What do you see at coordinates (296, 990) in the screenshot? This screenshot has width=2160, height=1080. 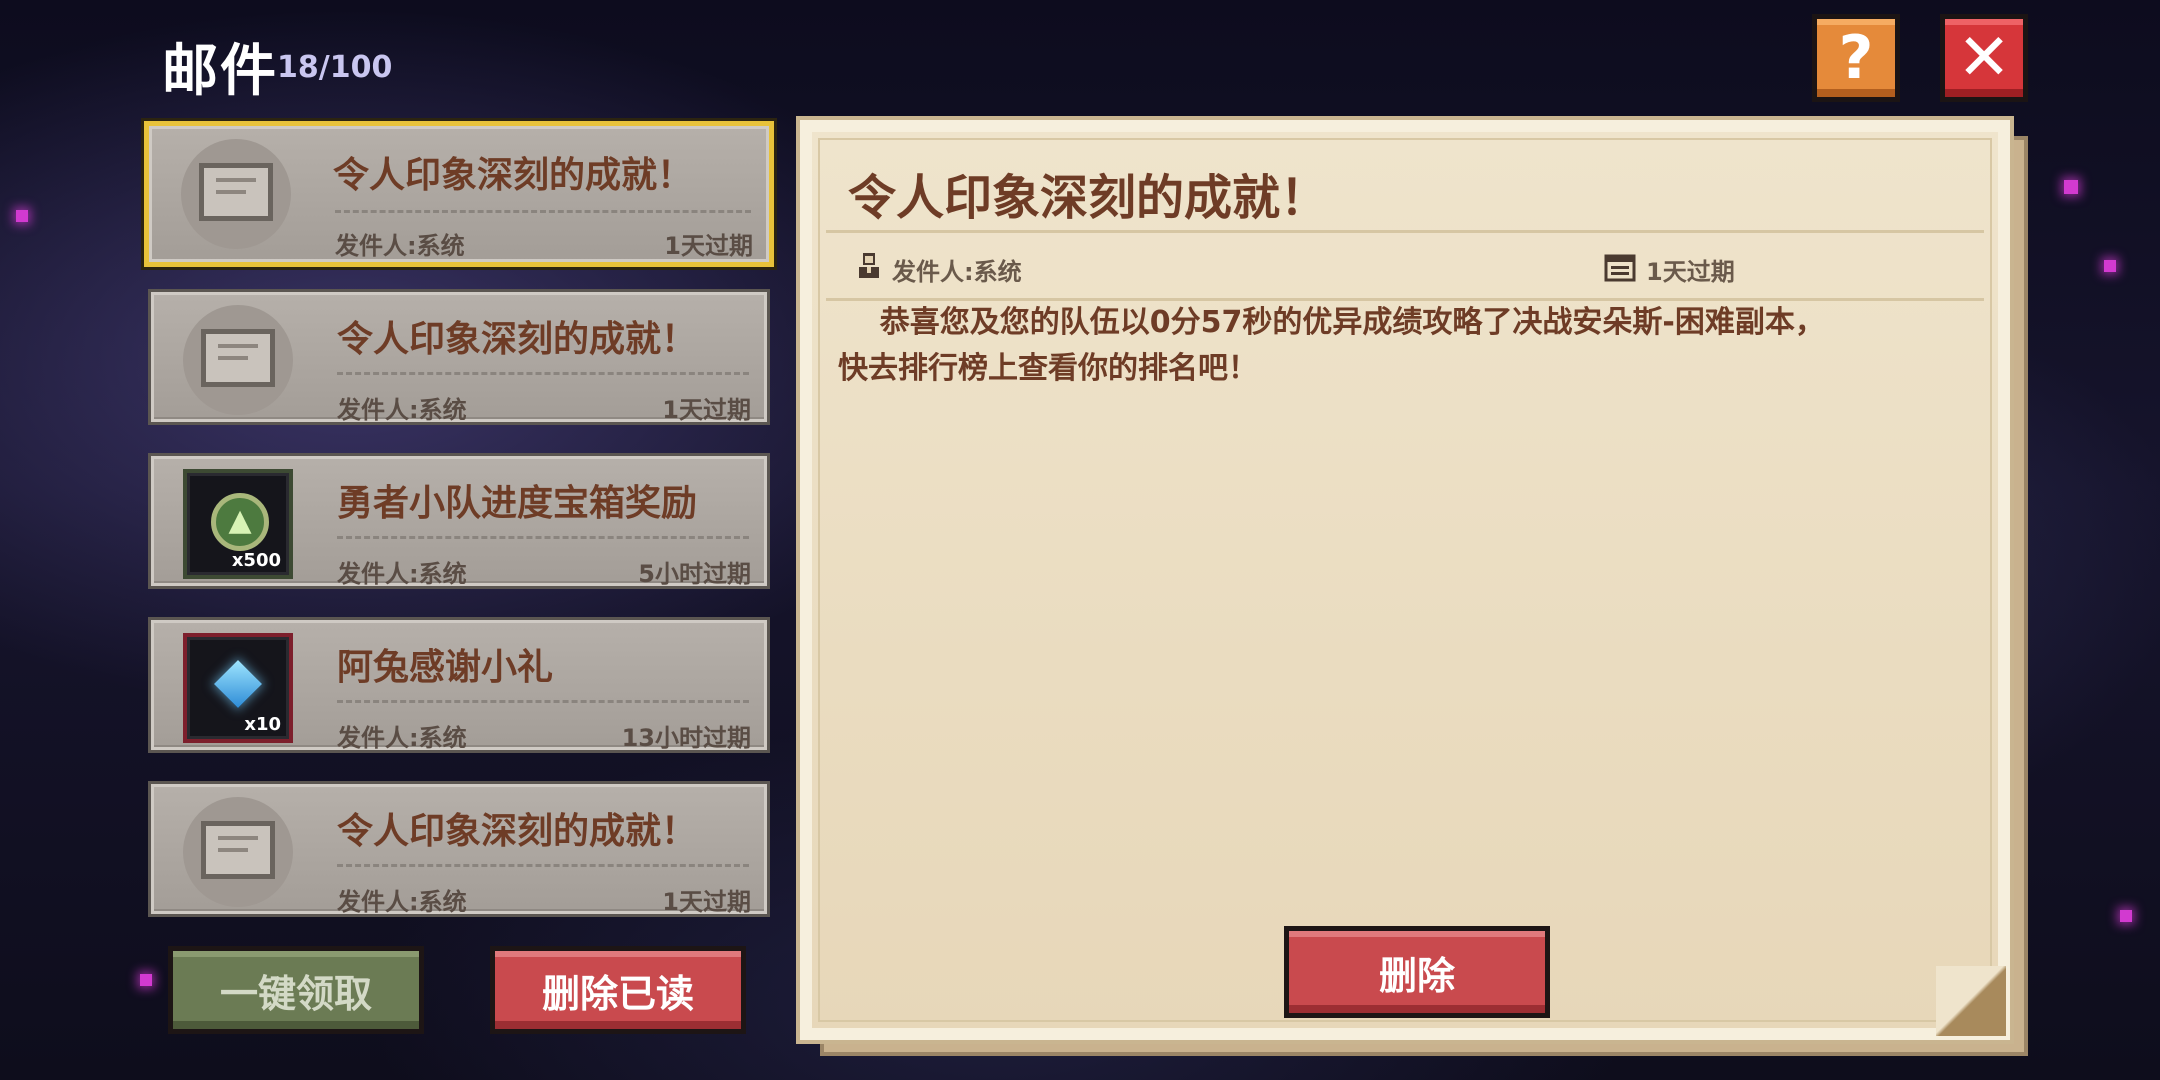 I see `claim-all-button: 一键领取` at bounding box center [296, 990].